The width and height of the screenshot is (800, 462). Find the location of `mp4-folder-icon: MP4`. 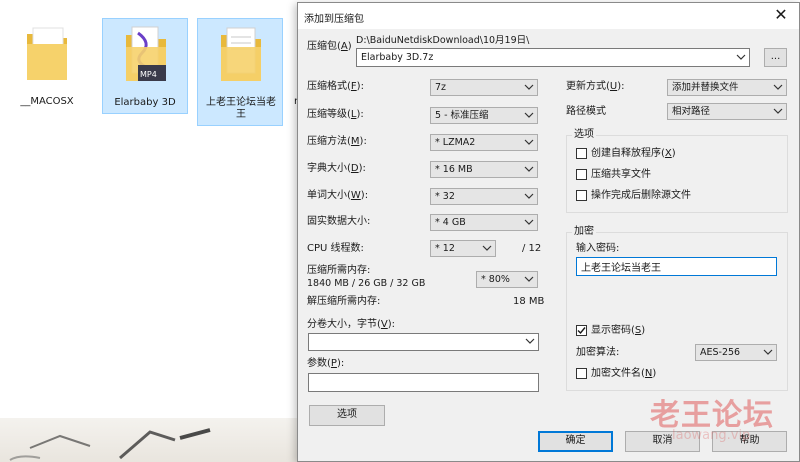

mp4-folder-icon: MP4 is located at coordinates (146, 54).